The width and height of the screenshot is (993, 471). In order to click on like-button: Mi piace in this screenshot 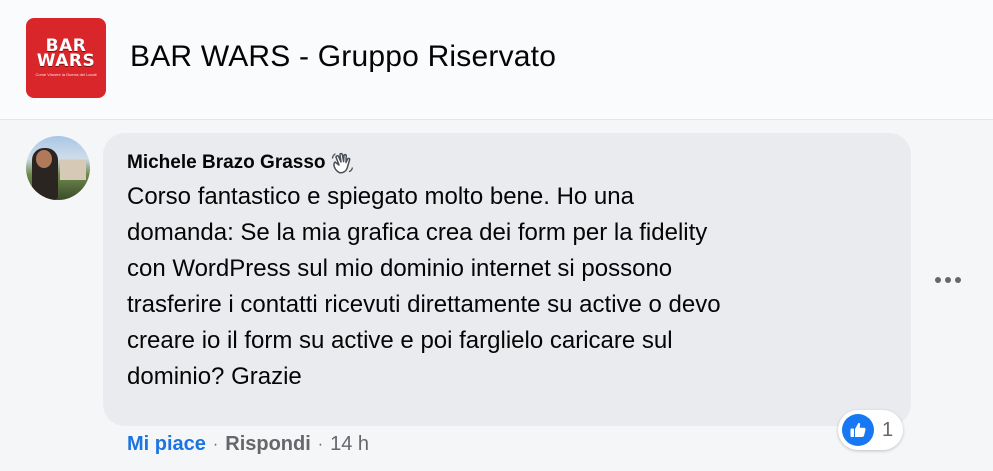, I will do `click(166, 444)`.